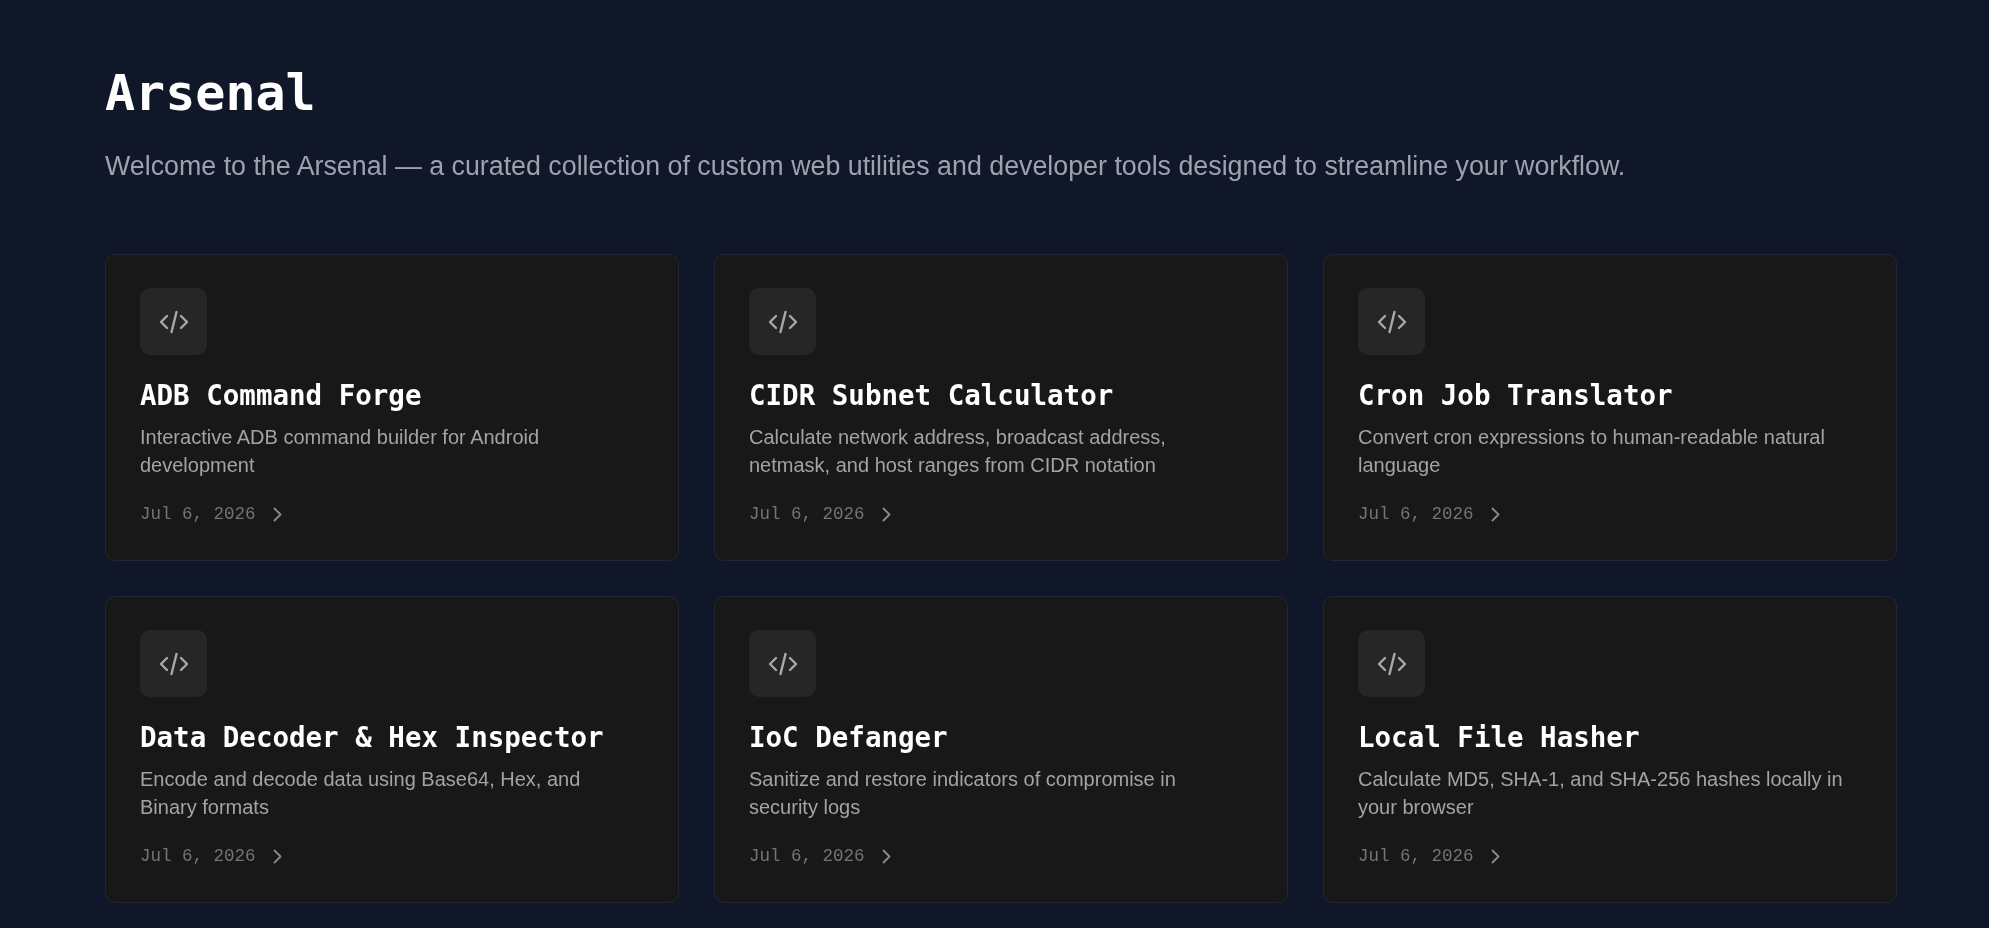 The height and width of the screenshot is (928, 1989). I want to click on tool-card: IoC Defanger Sanitize and restore indicators of compromise in security logs Jul 6, 2026, so click(1001, 749).